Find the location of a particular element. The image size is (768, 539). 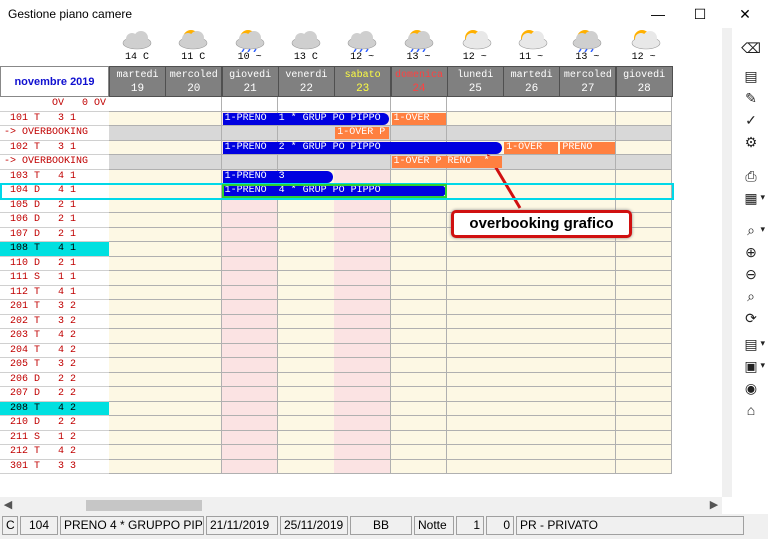

print-icon: ⎙ is located at coordinates (751, 176).